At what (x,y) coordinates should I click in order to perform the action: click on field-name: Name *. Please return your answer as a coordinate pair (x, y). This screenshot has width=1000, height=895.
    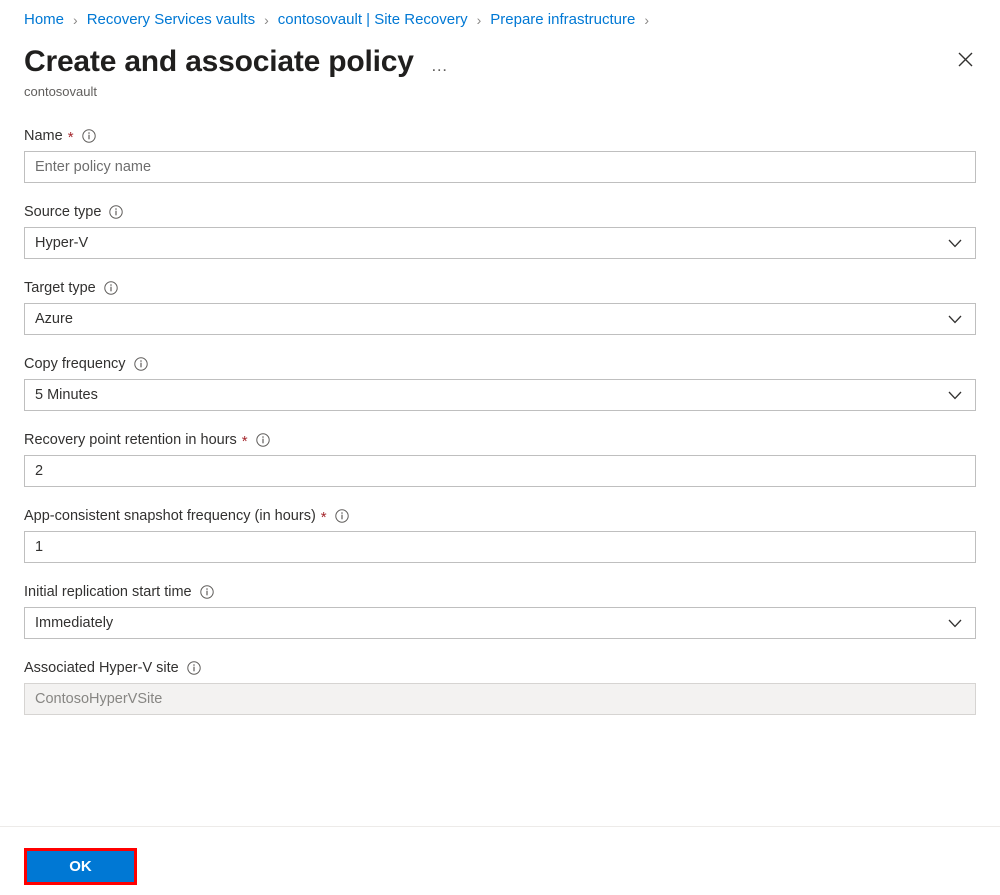
    Looking at the image, I should click on (500, 154).